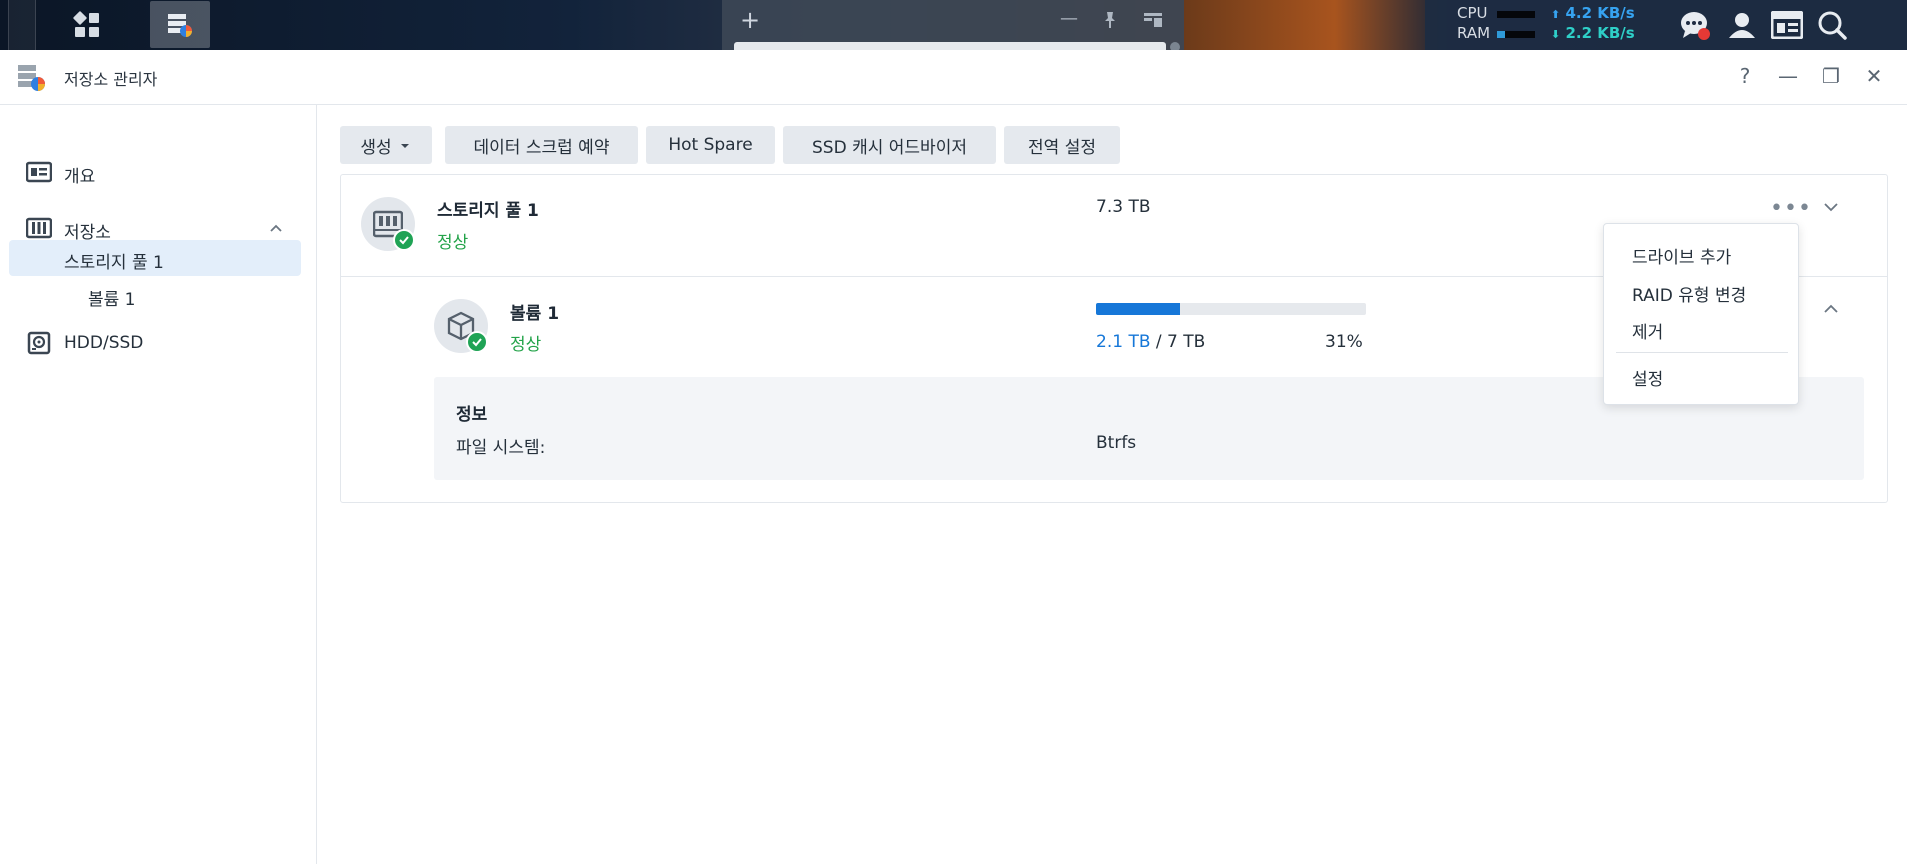 Image resolution: width=1907 pixels, height=864 pixels. I want to click on cpu-label: CPU, so click(1472, 13).